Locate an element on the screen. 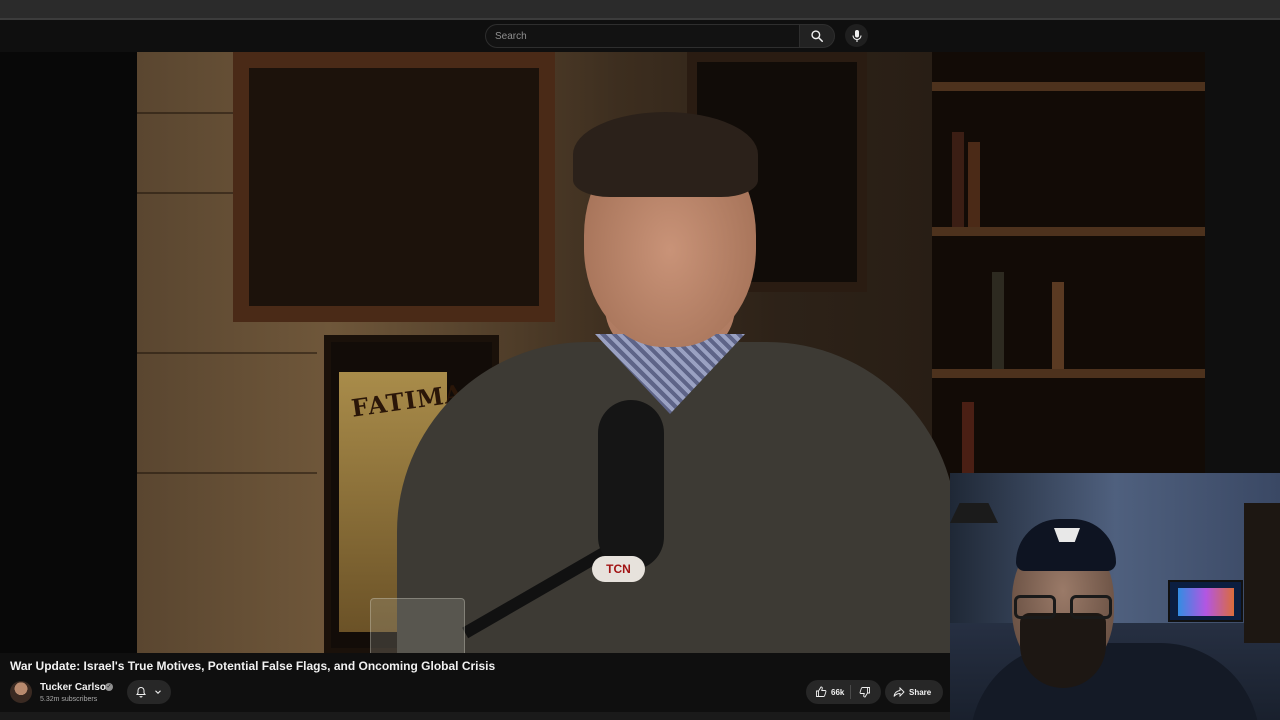 This screenshot has width=1280, height=720. webcam-overlay is located at coordinates (1115, 596).